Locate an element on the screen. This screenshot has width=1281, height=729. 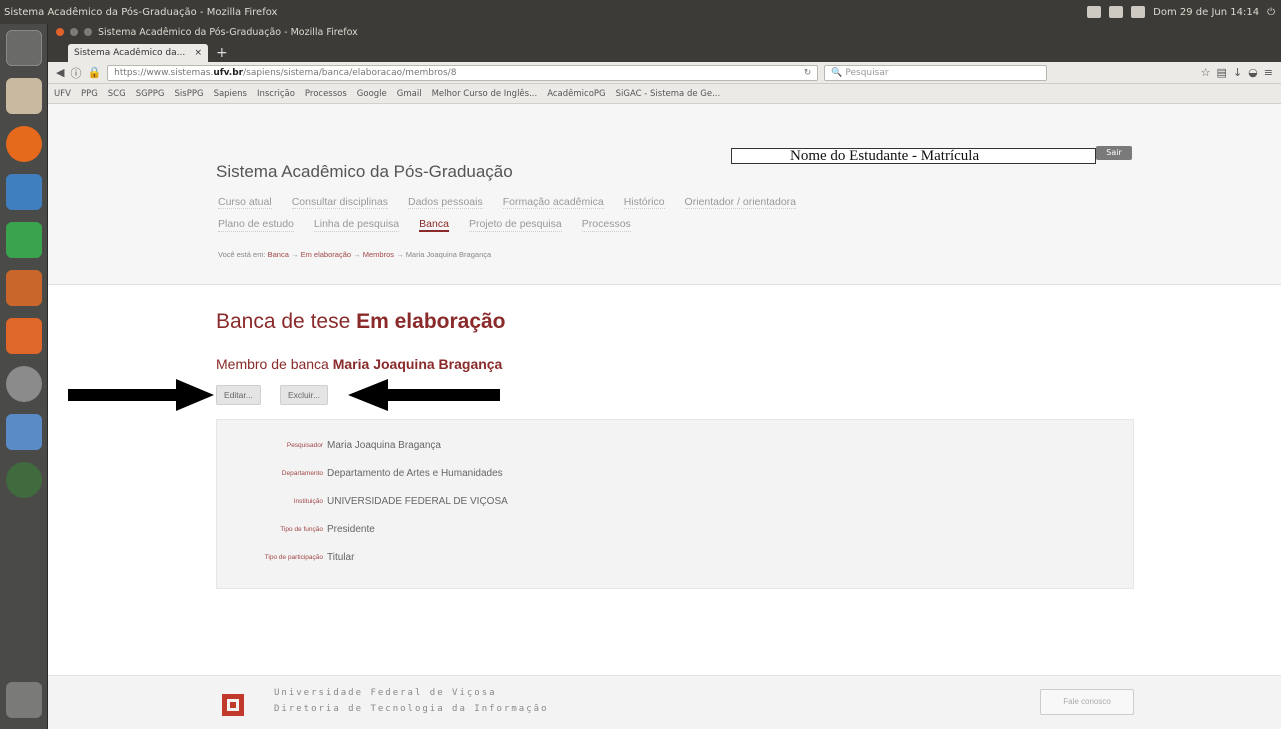
files-icon is located at coordinates (24, 96).